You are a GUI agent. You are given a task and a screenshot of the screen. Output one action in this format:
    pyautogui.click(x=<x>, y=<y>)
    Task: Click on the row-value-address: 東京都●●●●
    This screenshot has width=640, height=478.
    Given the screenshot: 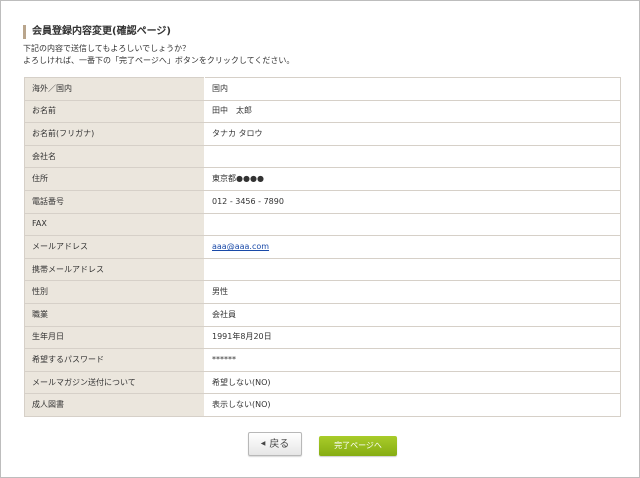 What is the action you would take?
    pyautogui.click(x=412, y=179)
    